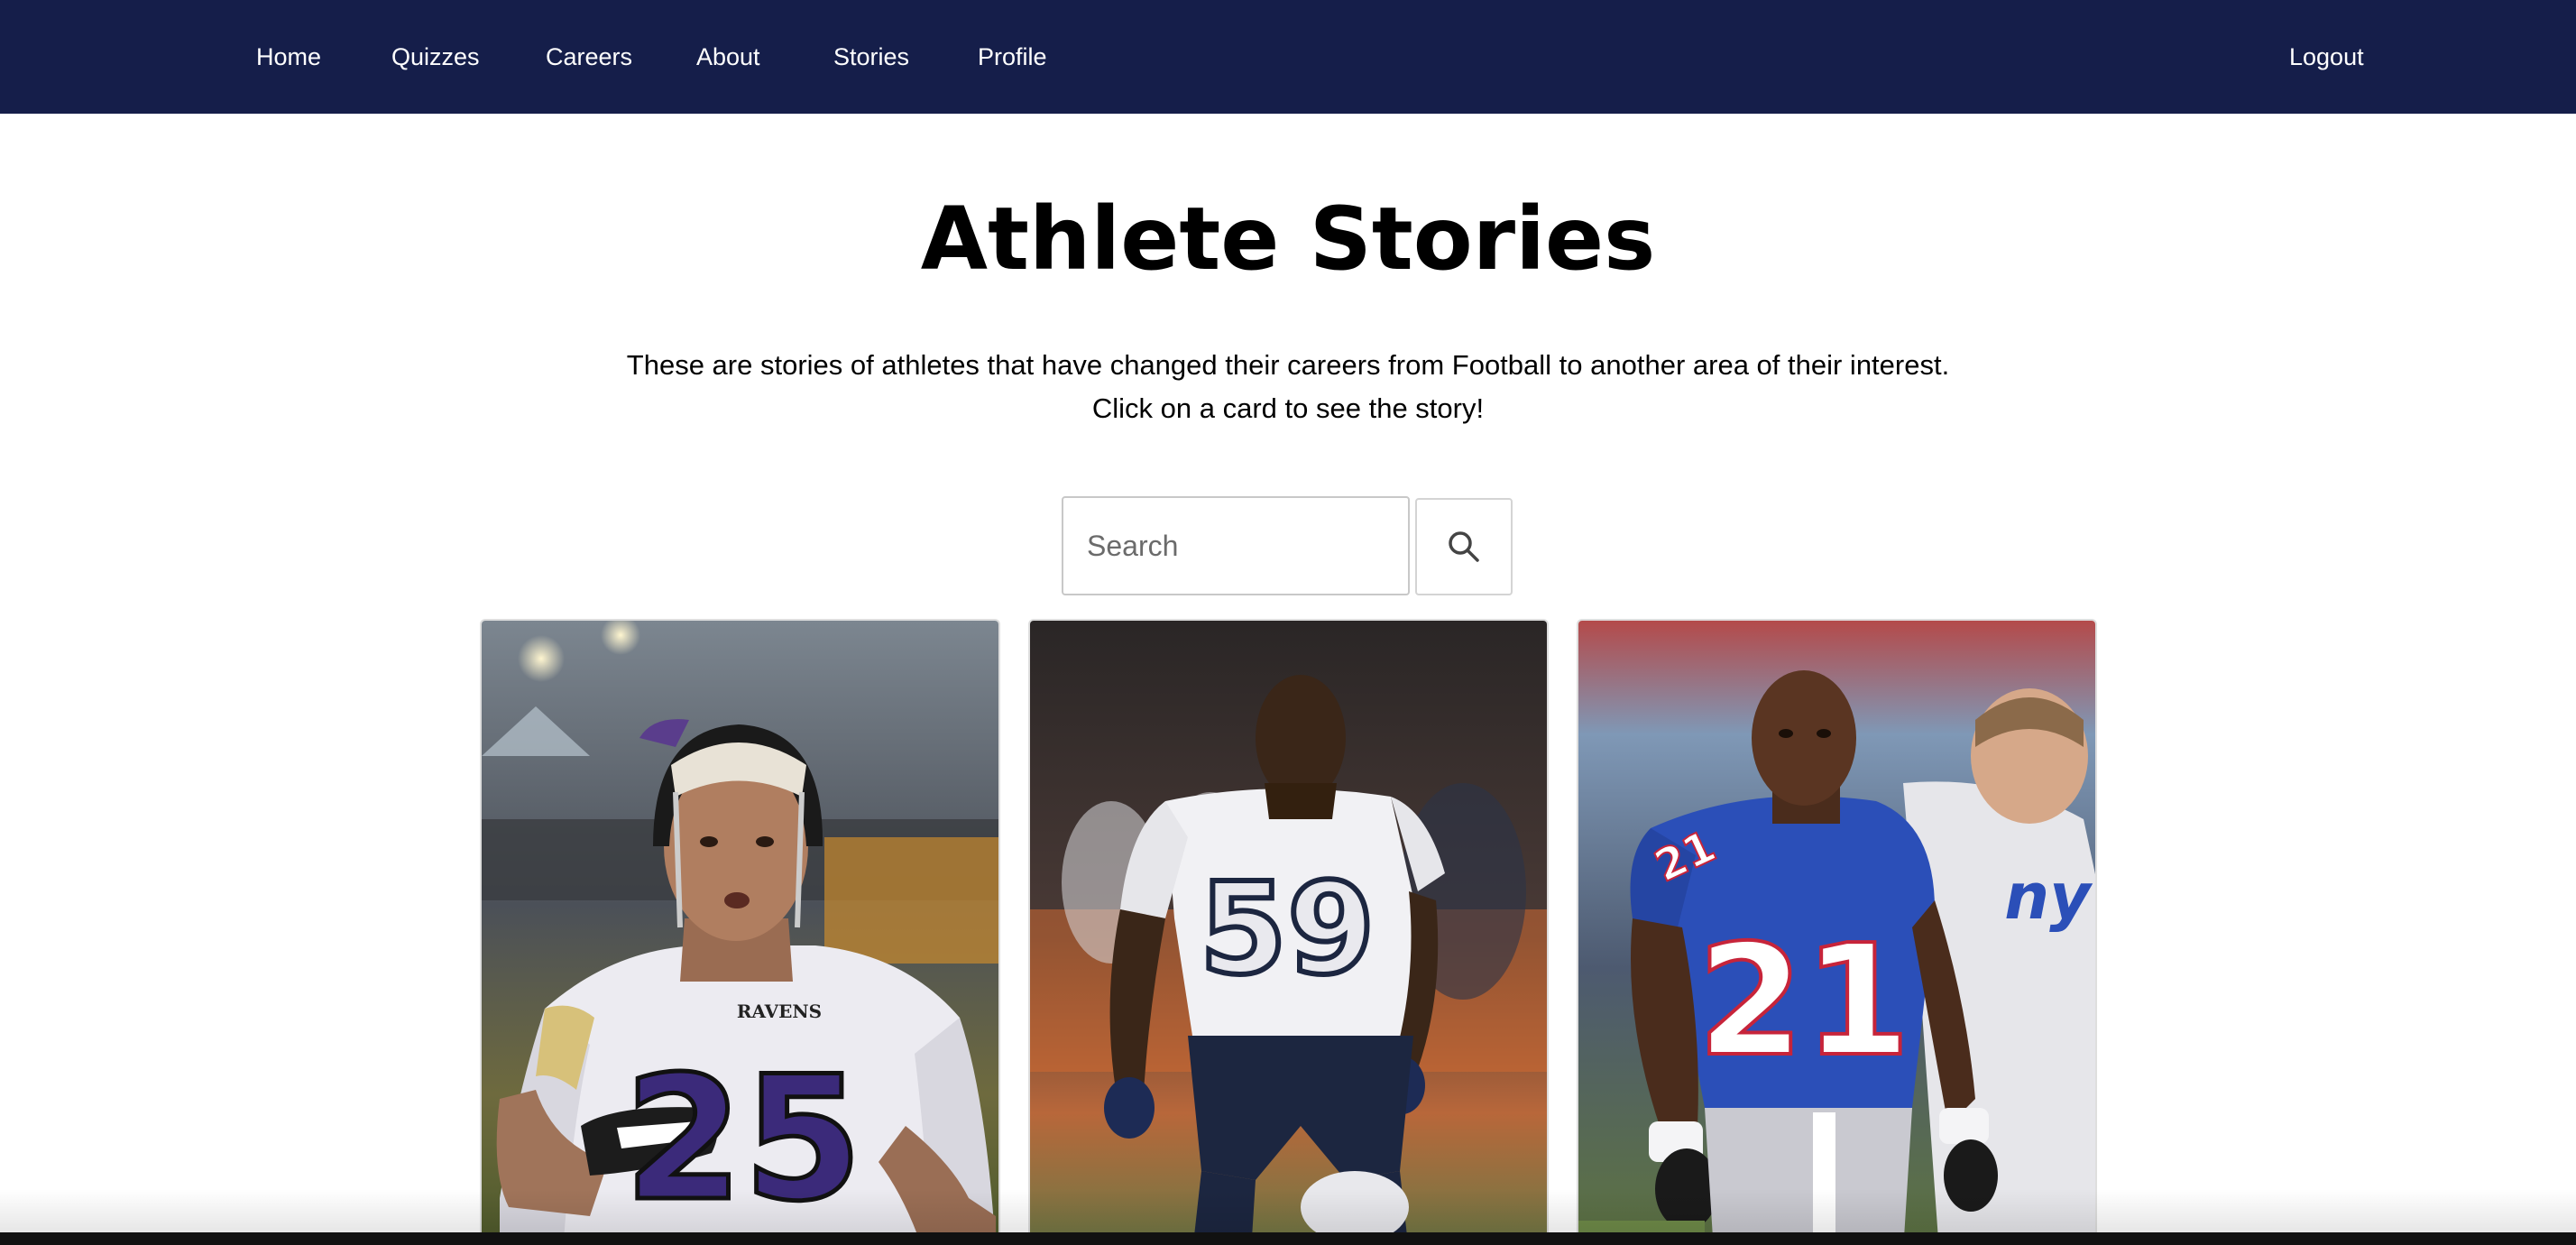  Describe the element at coordinates (1804, 1001) in the screenshot. I see `card-jersey-number: 21` at that location.